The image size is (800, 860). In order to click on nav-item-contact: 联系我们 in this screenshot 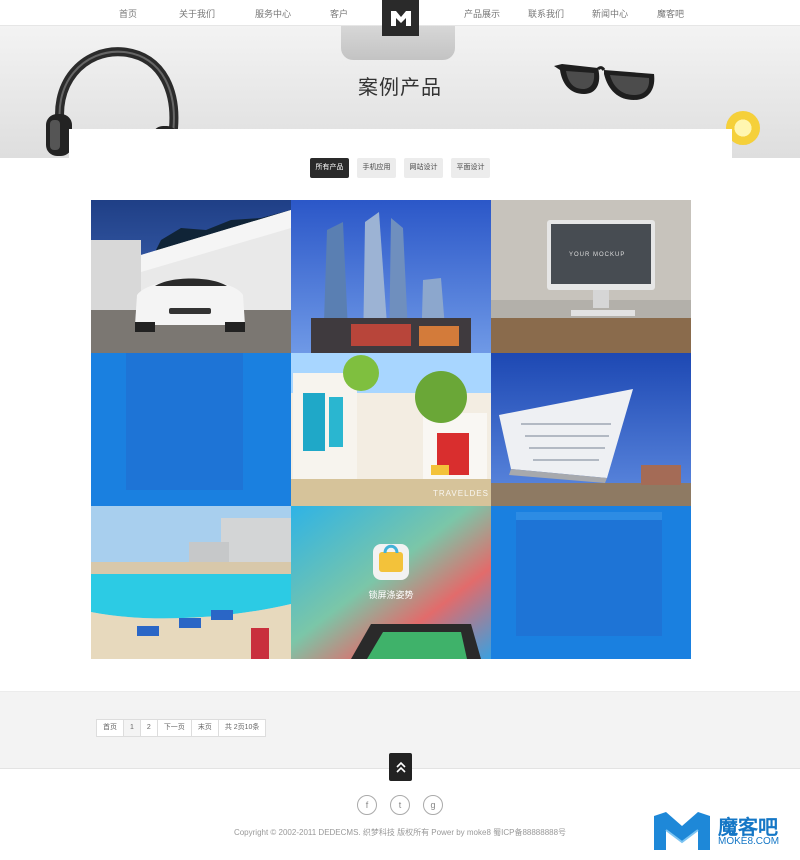, I will do `click(546, 13)`.